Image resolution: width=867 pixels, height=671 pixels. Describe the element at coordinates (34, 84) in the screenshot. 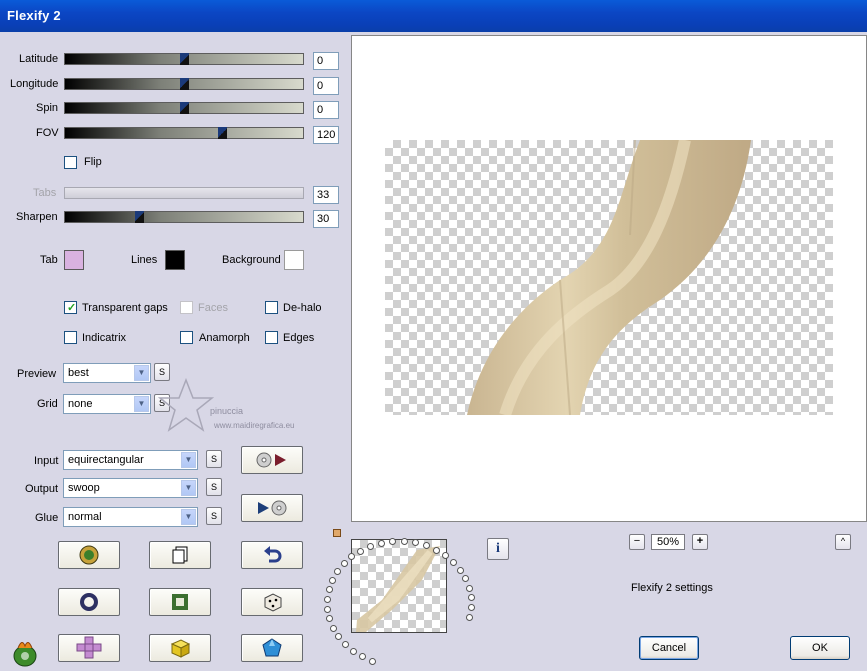

I see `longitude-label: Longitude` at that location.